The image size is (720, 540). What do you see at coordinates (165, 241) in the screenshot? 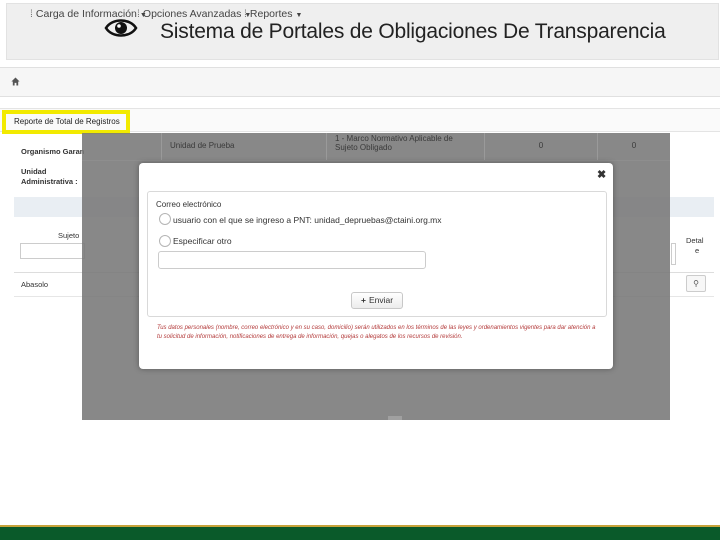
I see `radio-other-email` at bounding box center [165, 241].